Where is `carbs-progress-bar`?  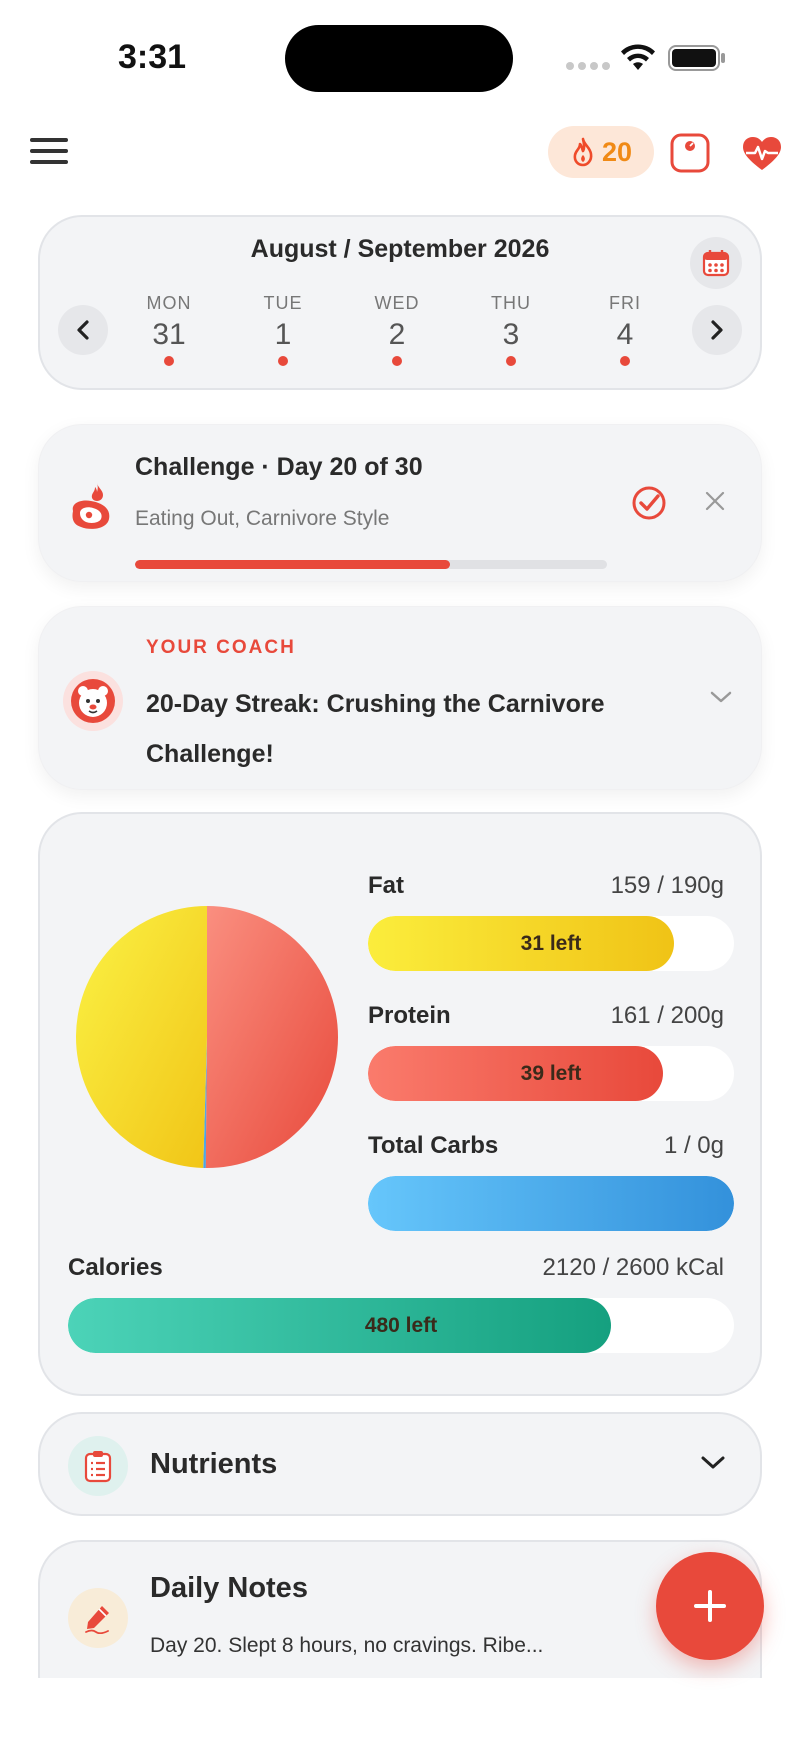
carbs-progress-bar is located at coordinates (551, 1203).